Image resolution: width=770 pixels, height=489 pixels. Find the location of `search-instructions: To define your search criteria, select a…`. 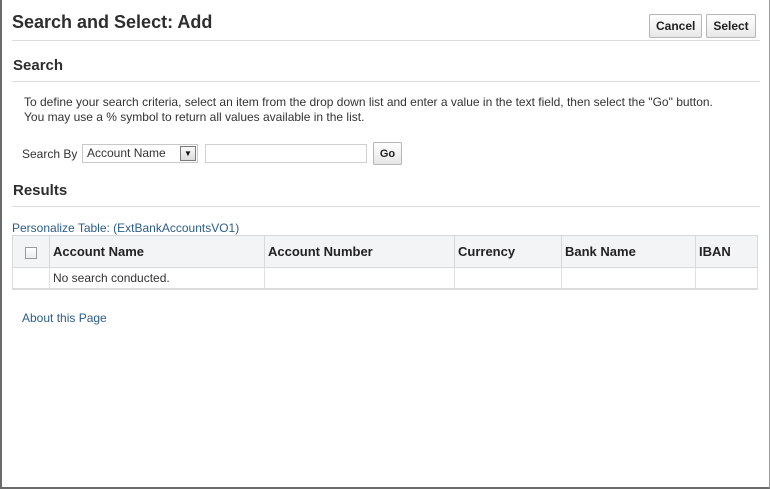

search-instructions: To define your search criteria, select a… is located at coordinates (384, 110).